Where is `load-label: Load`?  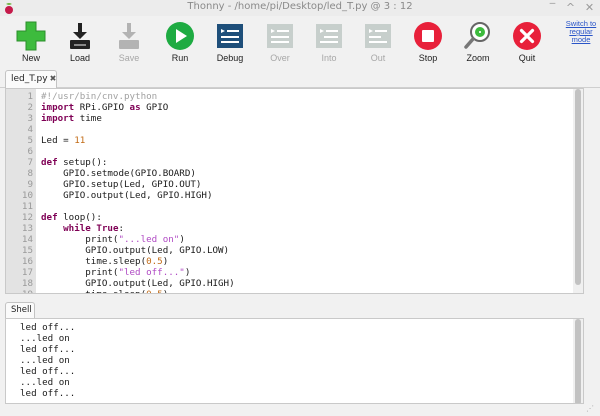
load-label: Load is located at coordinates (80, 58).